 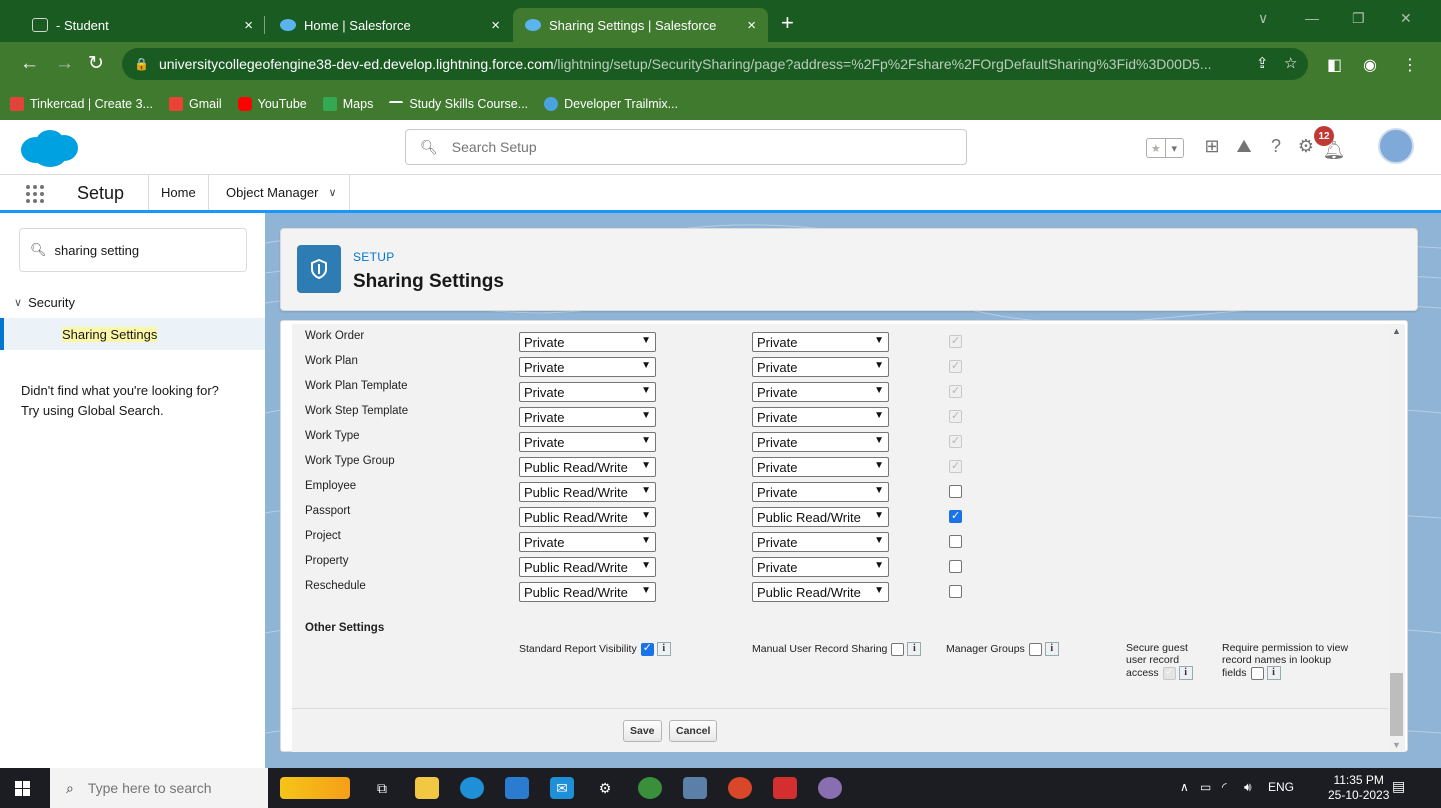 What do you see at coordinates (1406, 18) in the screenshot?
I see `close-window-button: ✕` at bounding box center [1406, 18].